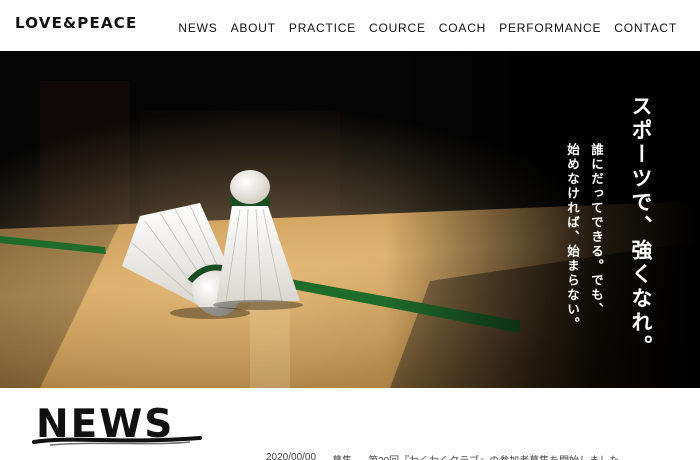 Image resolution: width=700 pixels, height=460 pixels. I want to click on news-list-item: 2020/00/00 募集 第20回『わくわくクラブ』の参加者募集を開始しました, so click(442, 456).